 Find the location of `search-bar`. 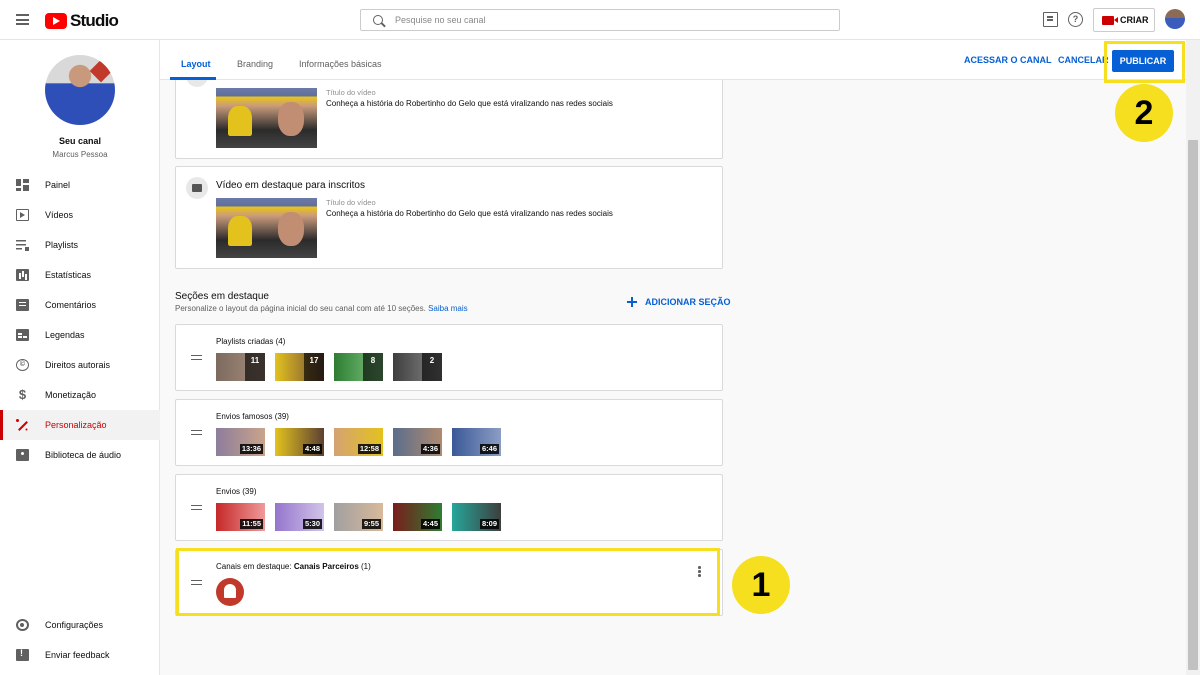

search-bar is located at coordinates (600, 20).